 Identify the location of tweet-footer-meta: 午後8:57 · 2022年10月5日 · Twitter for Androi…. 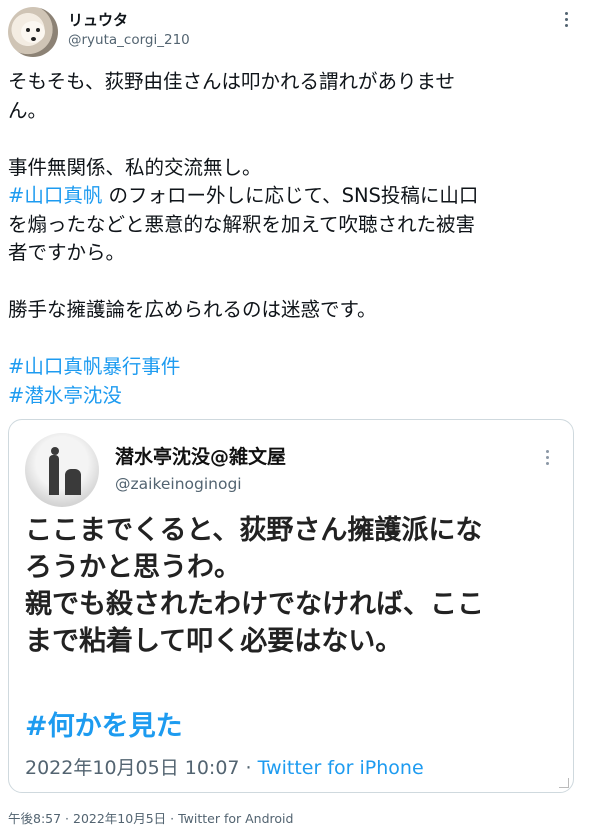
(150, 817).